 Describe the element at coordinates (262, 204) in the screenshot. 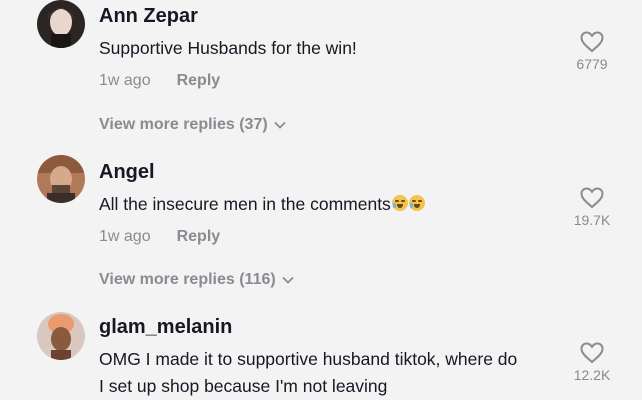

I see `comment-text: All the insecure men in the comments` at that location.